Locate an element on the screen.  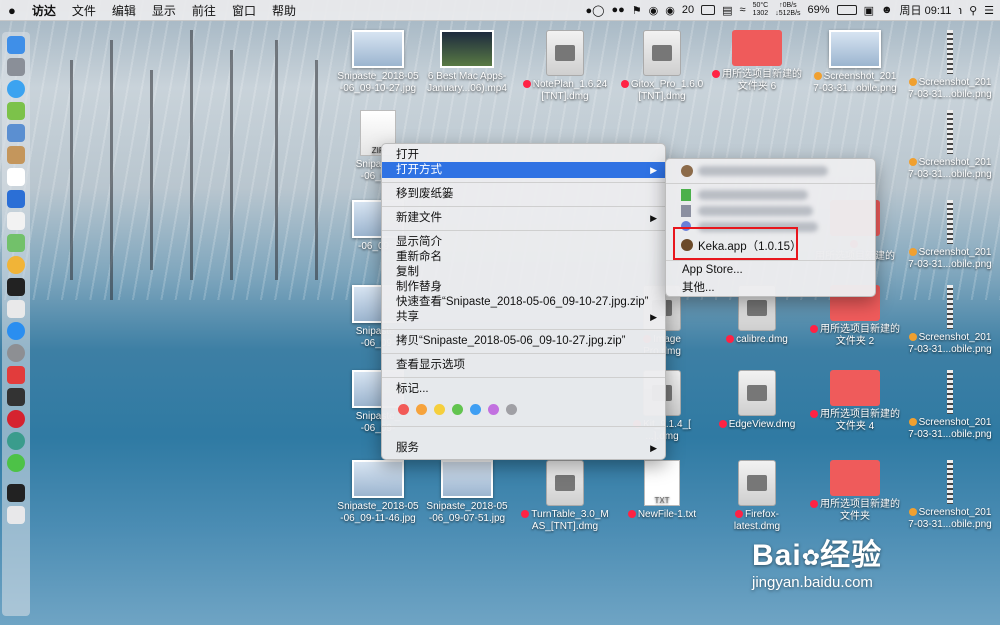
vivaldi-icon is located at coordinates (16, 375).